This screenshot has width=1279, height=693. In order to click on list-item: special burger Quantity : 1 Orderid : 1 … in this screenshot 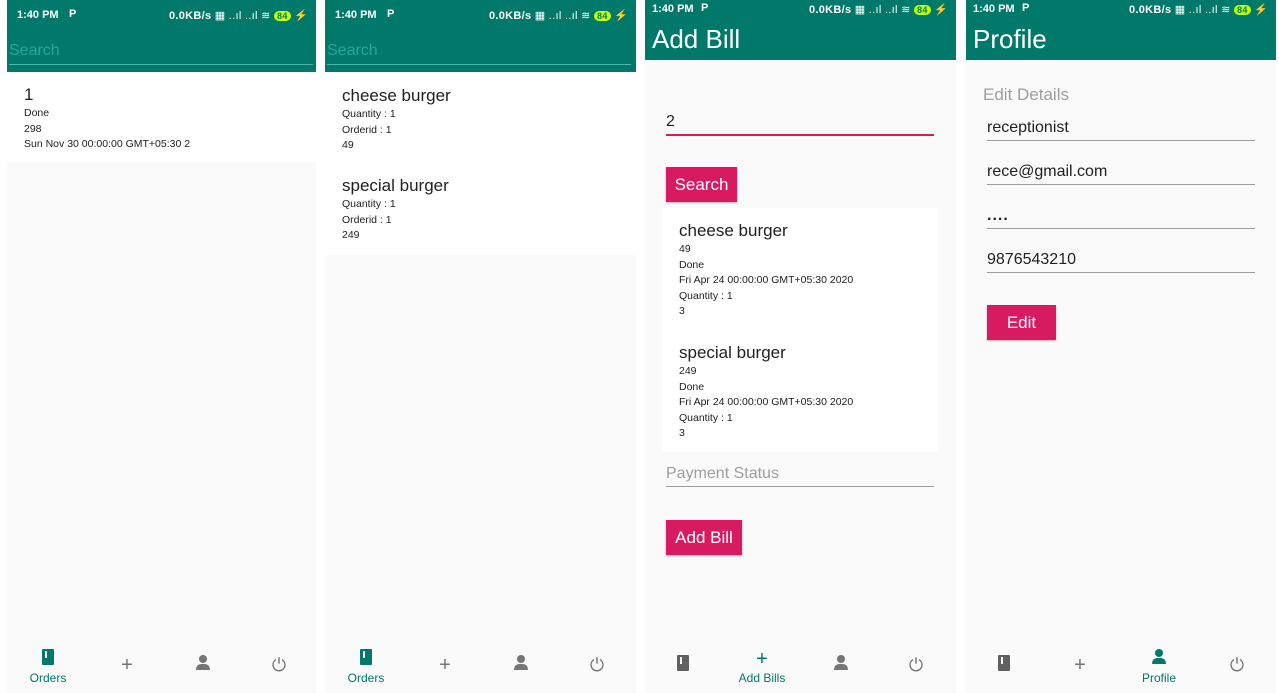, I will do `click(395, 209)`.